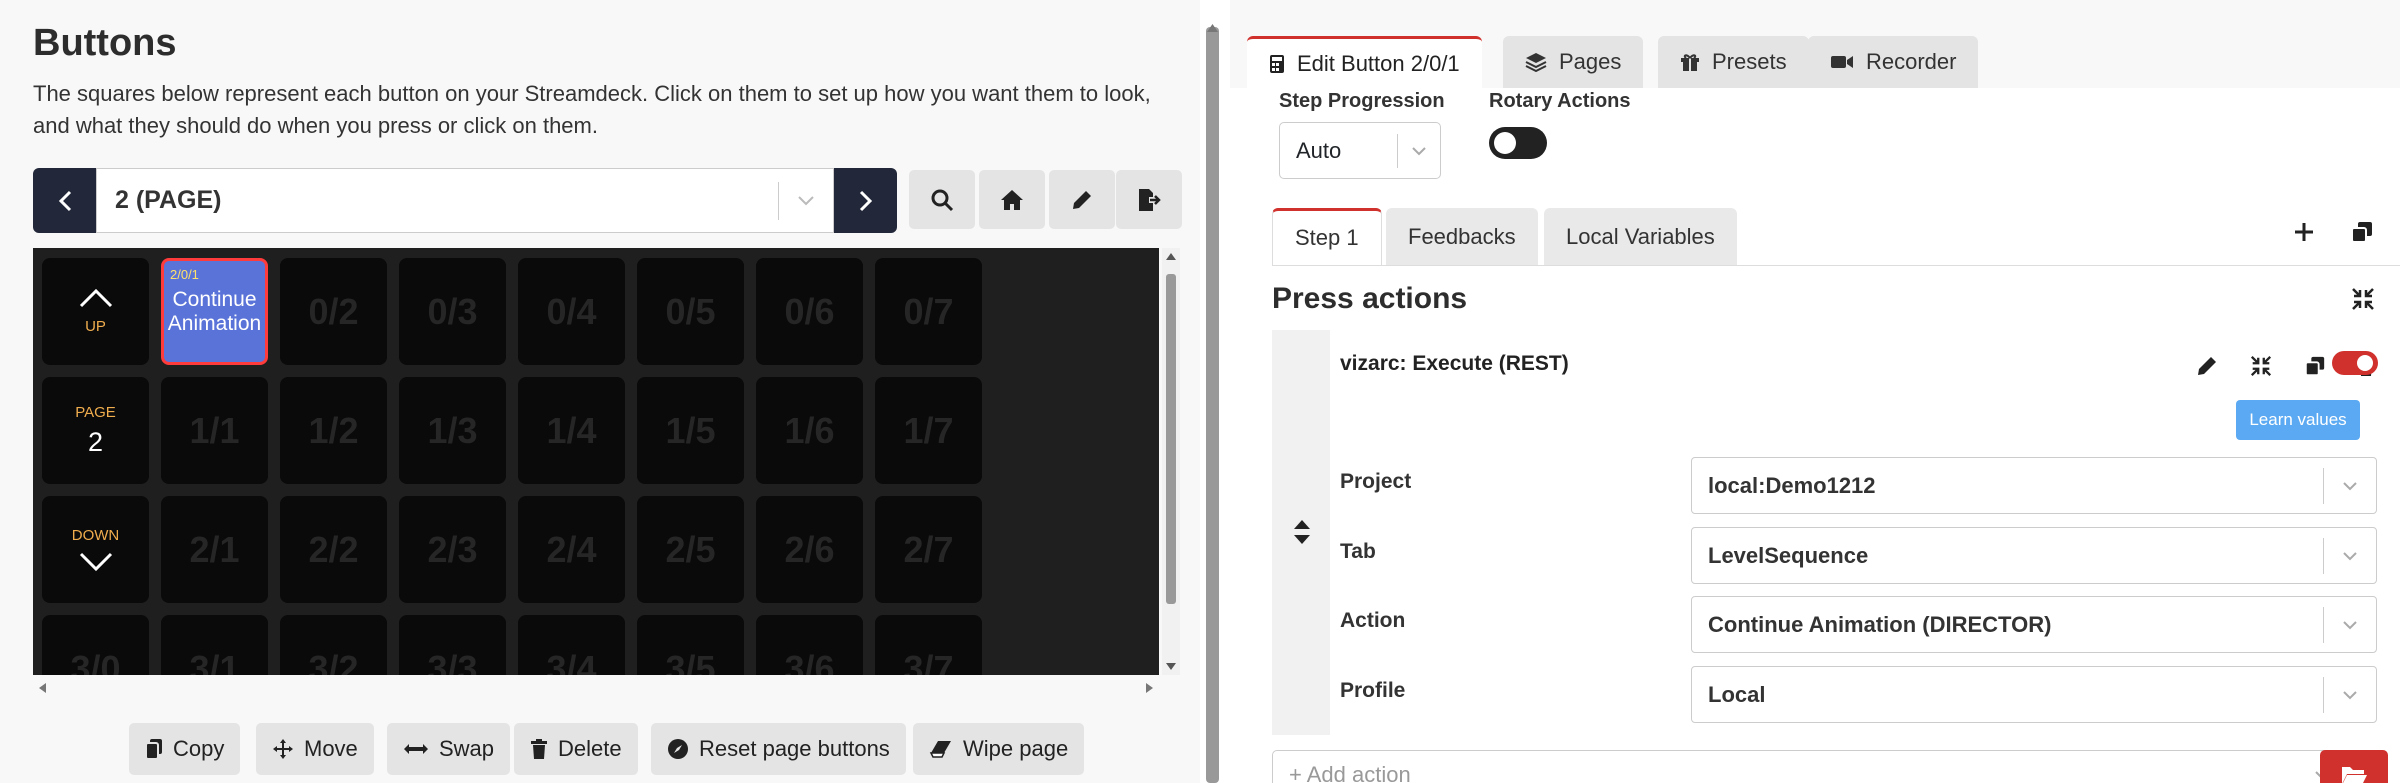 This screenshot has height=783, width=2400. Describe the element at coordinates (452, 645) in the screenshot. I see `grid-button: 3/3` at that location.